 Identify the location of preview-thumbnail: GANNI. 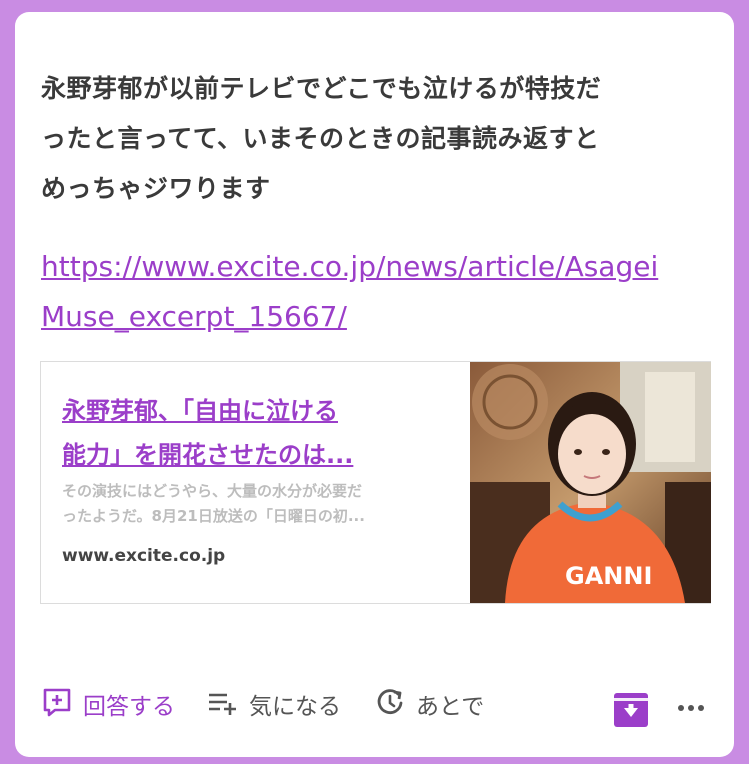
(590, 482).